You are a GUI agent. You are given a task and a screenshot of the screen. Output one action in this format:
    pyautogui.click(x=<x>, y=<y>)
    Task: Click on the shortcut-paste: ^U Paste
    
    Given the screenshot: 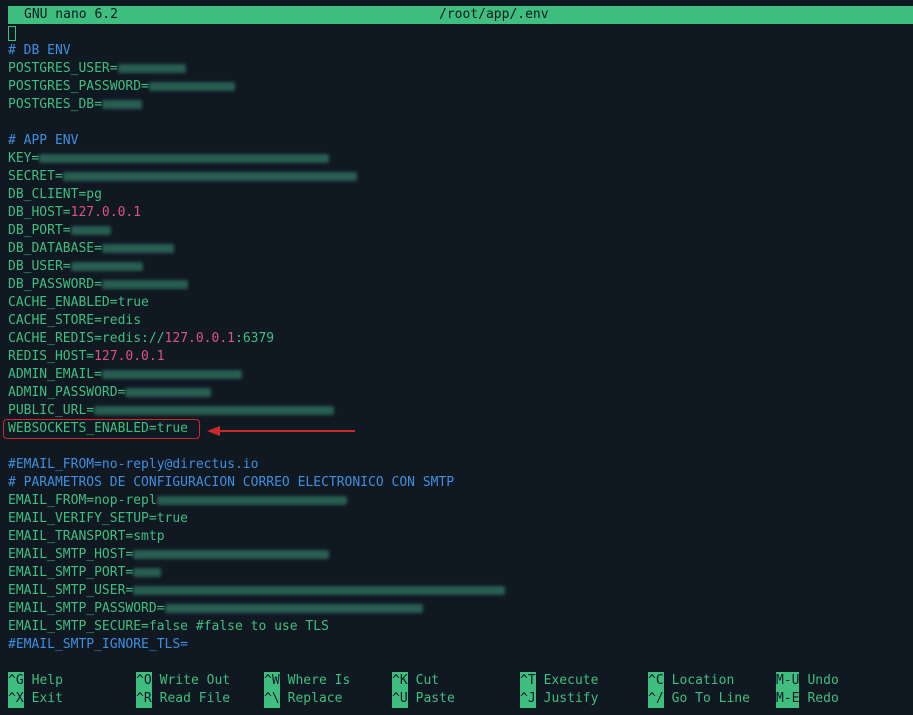 What is the action you would take?
    pyautogui.click(x=423, y=699)
    